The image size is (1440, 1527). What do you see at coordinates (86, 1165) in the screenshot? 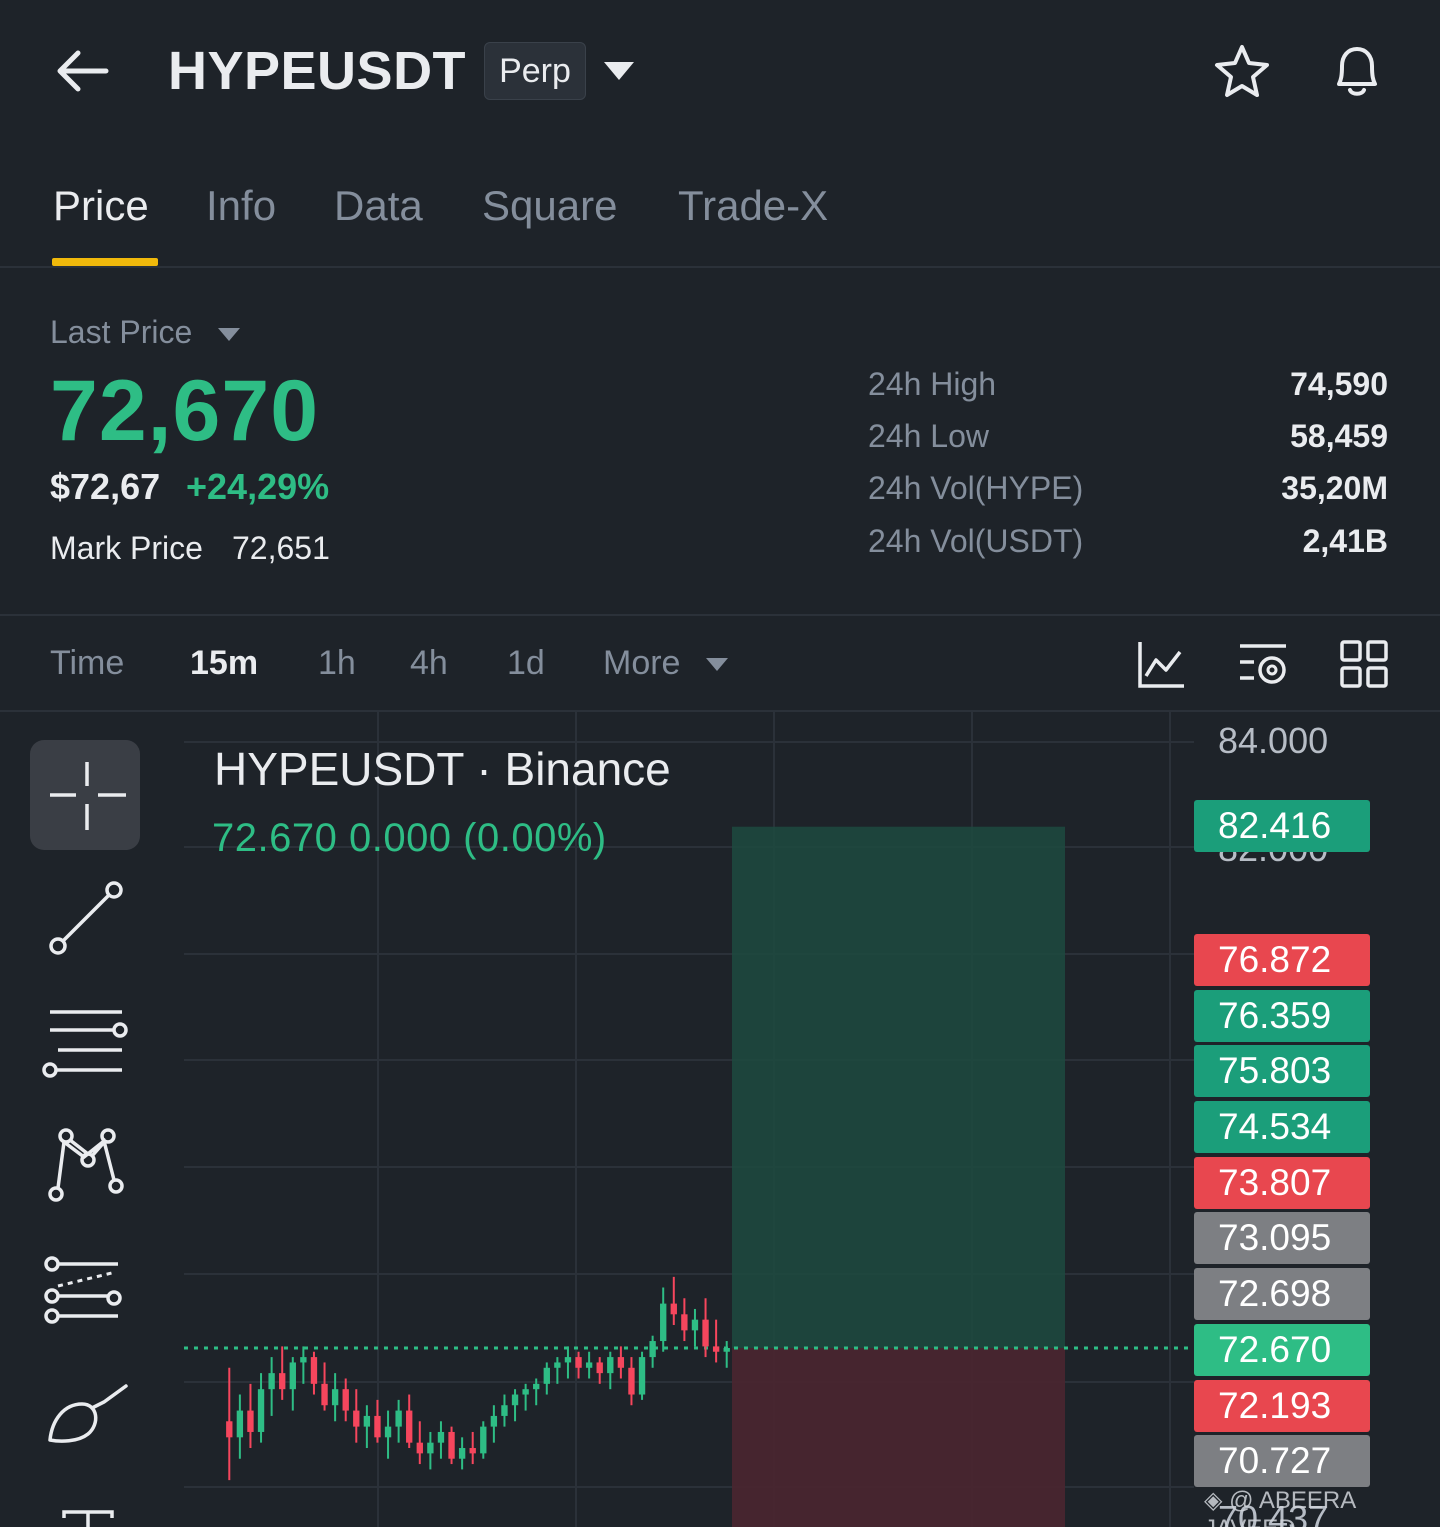
I see `pattern-icon` at bounding box center [86, 1165].